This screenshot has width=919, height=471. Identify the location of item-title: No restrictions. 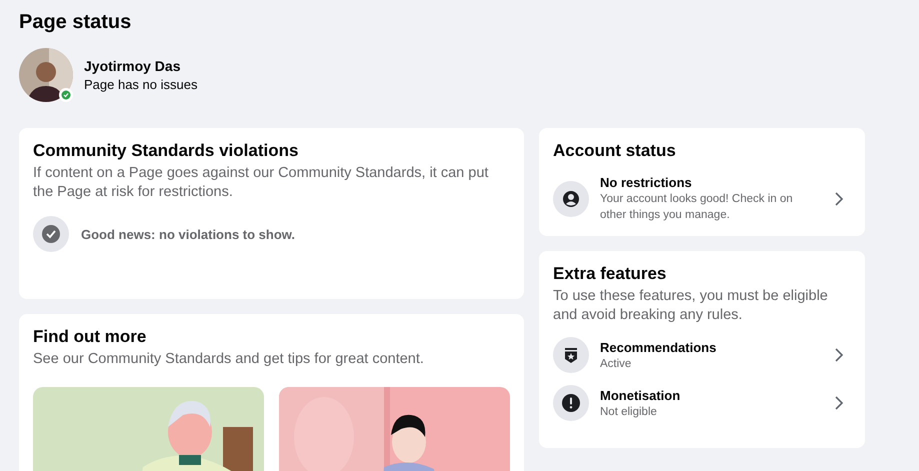
(710, 182).